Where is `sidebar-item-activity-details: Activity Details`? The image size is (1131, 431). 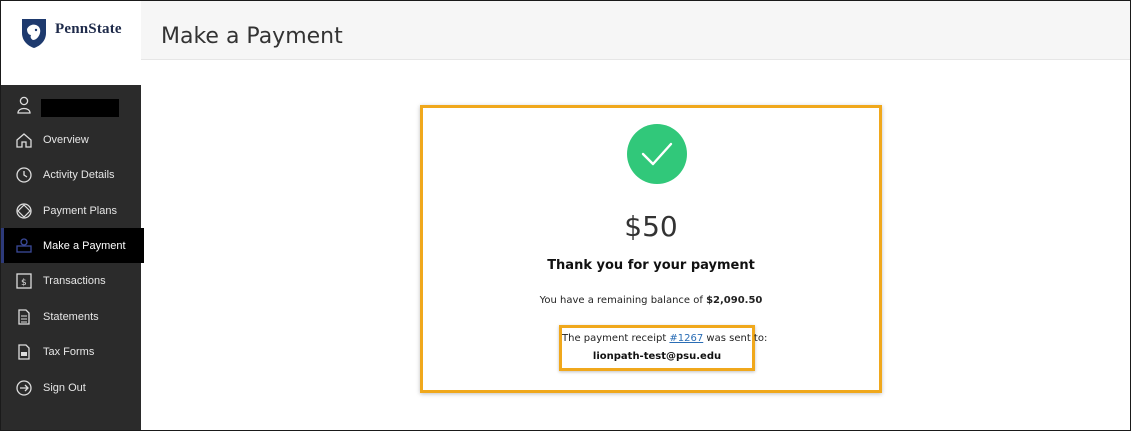
sidebar-item-activity-details: Activity Details is located at coordinates (71, 174).